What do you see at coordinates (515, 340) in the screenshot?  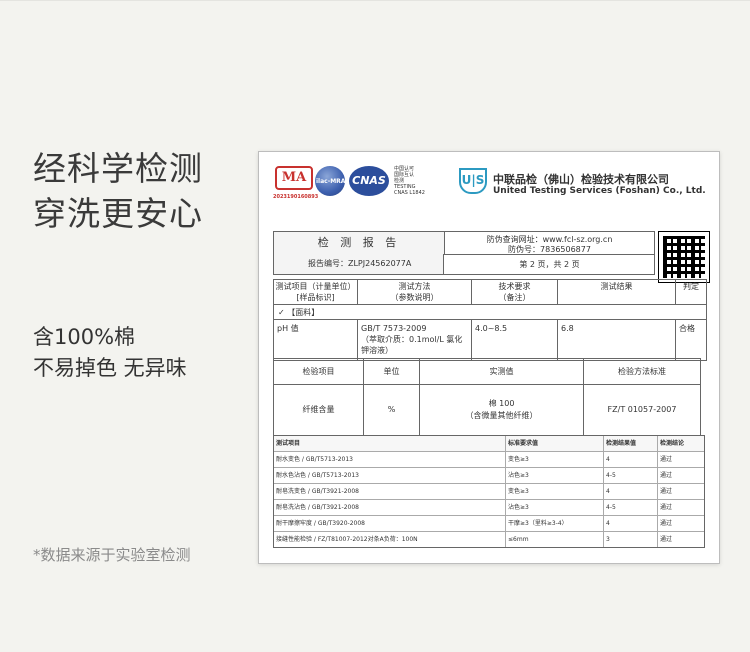 I see `table-cell: 4.0~8.5` at bounding box center [515, 340].